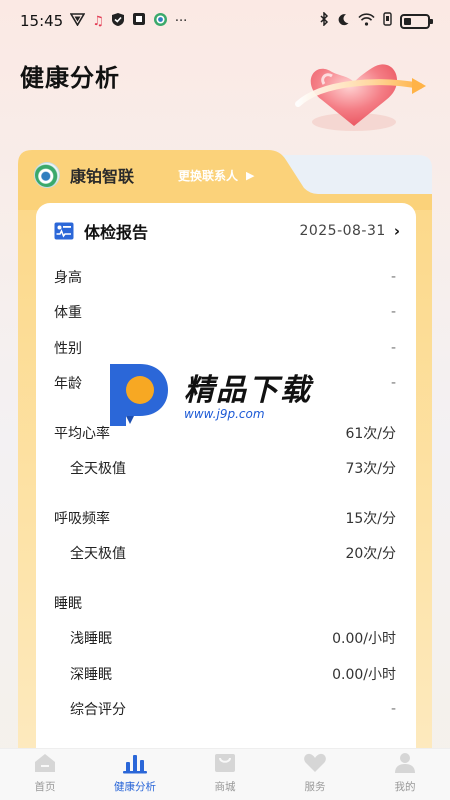 This screenshot has height=800, width=450. I want to click on metric-value: 20次/分, so click(370, 554).